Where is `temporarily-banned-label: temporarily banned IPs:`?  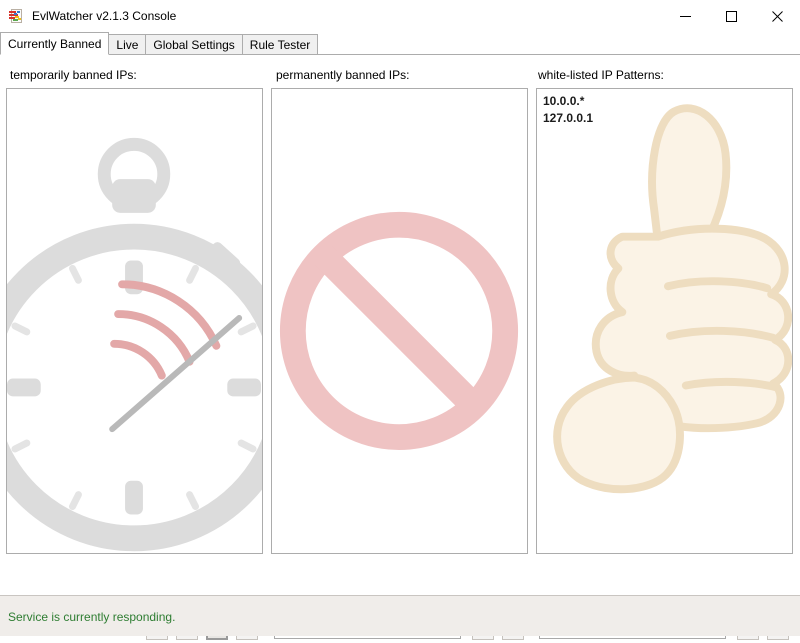 temporarily-banned-label: temporarily banned IPs: is located at coordinates (73, 75).